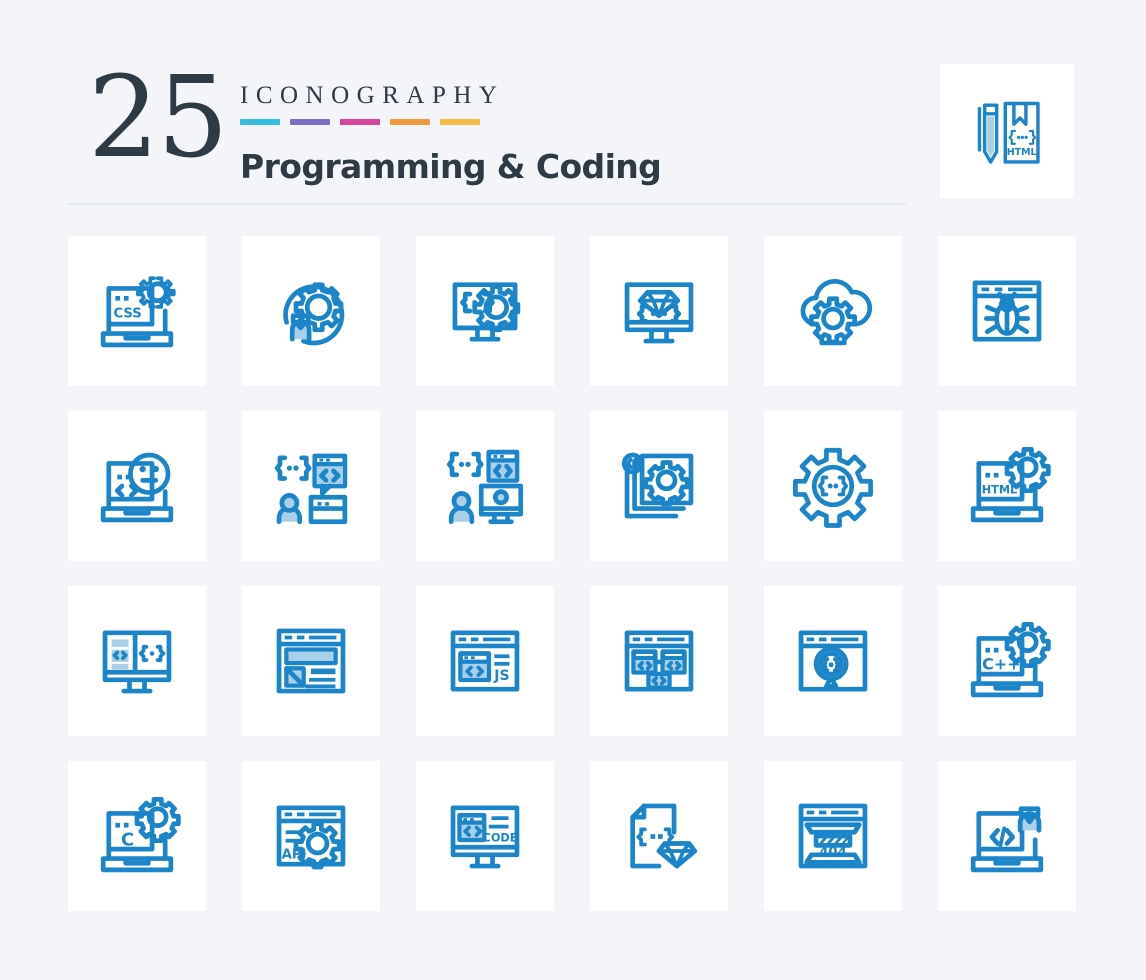  I want to click on laptop-emoji-code-icon, so click(137, 487).